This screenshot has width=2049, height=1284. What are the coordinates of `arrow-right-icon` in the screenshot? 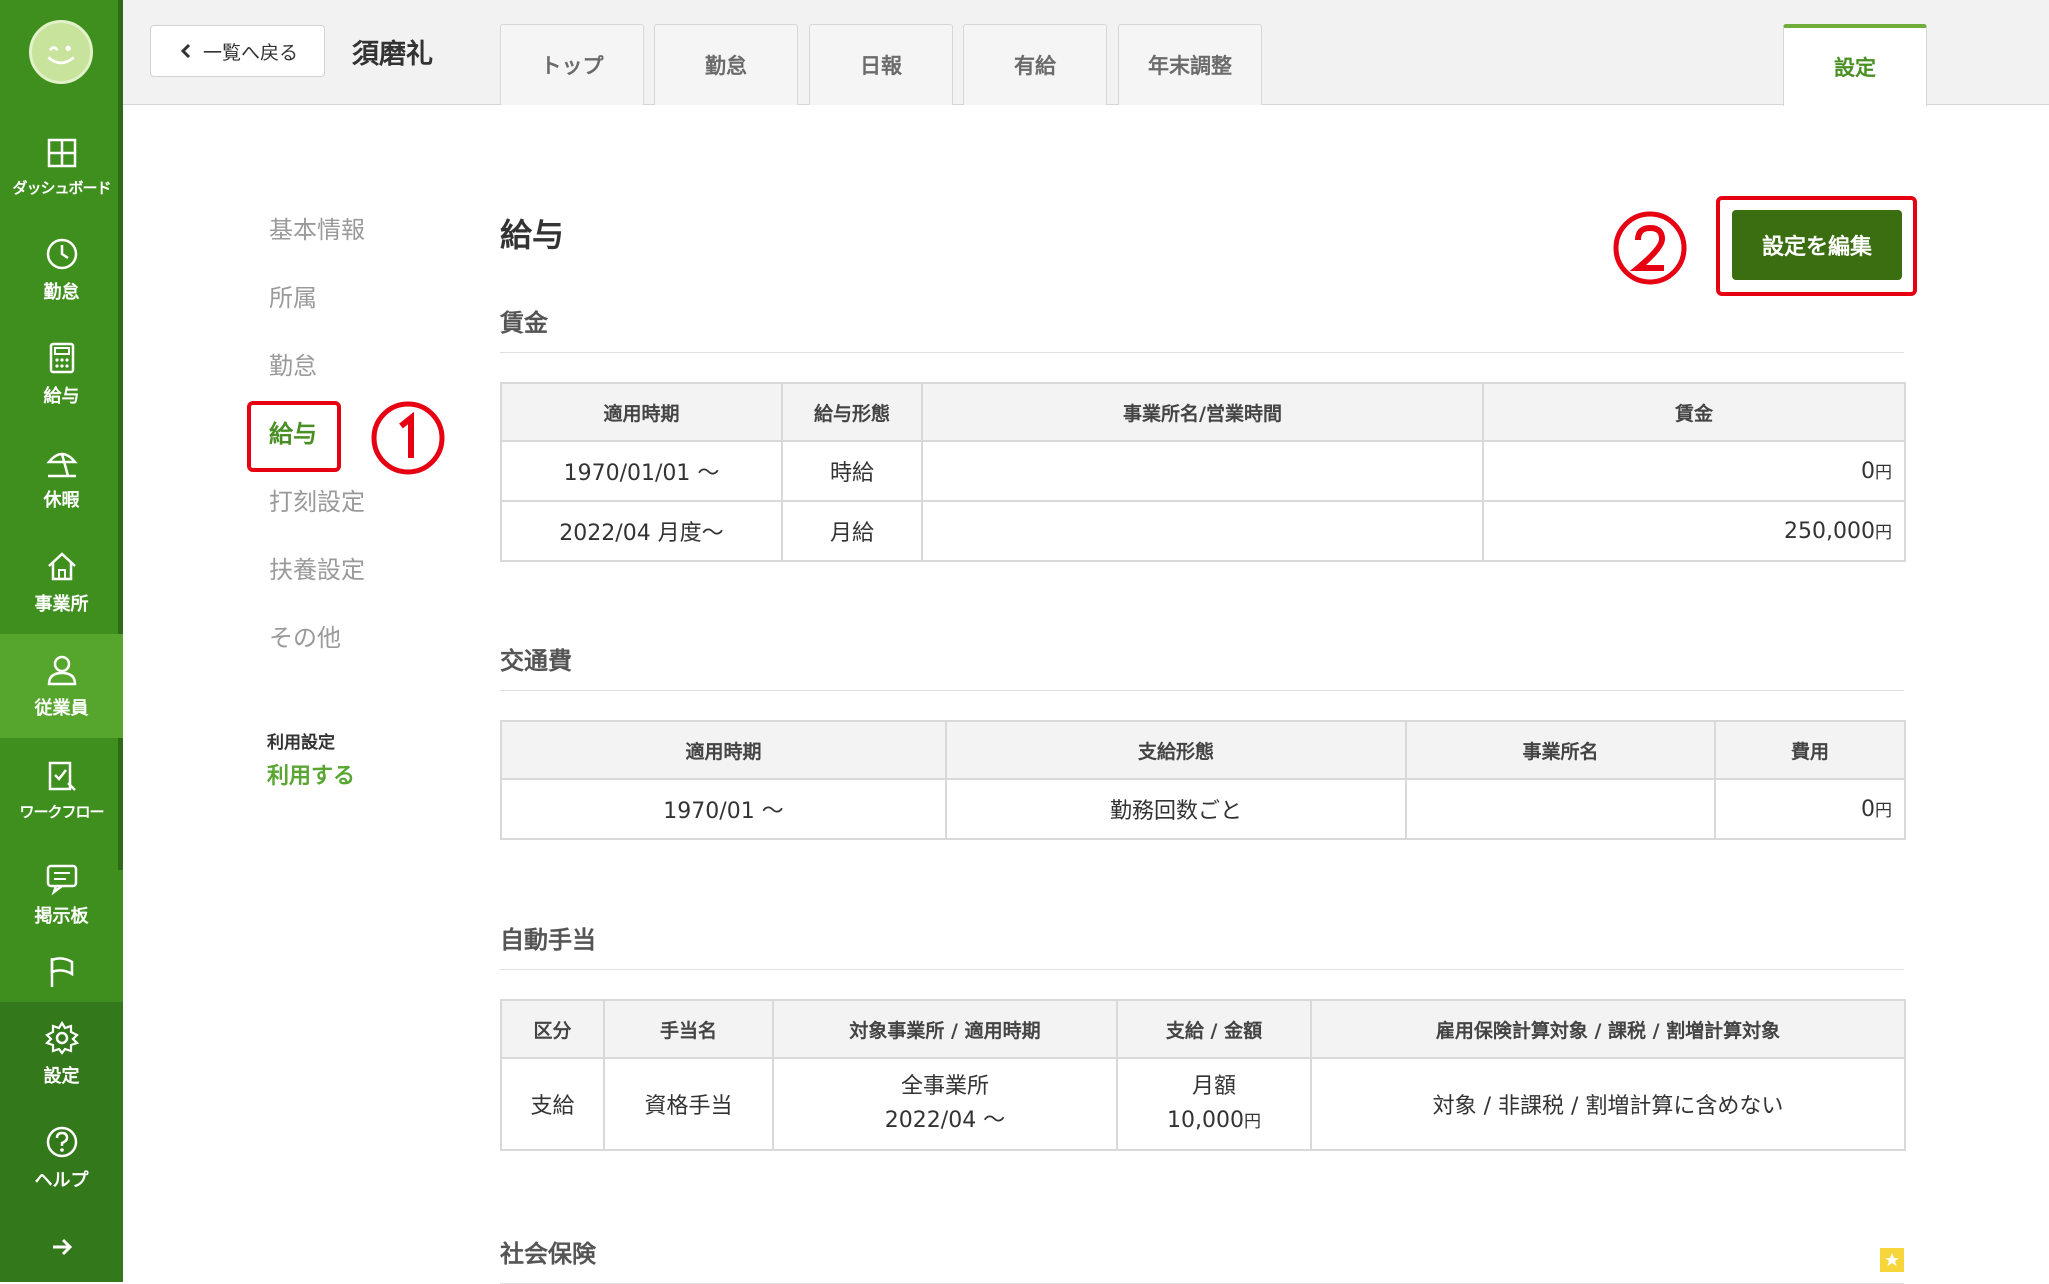 It's located at (62, 1247).